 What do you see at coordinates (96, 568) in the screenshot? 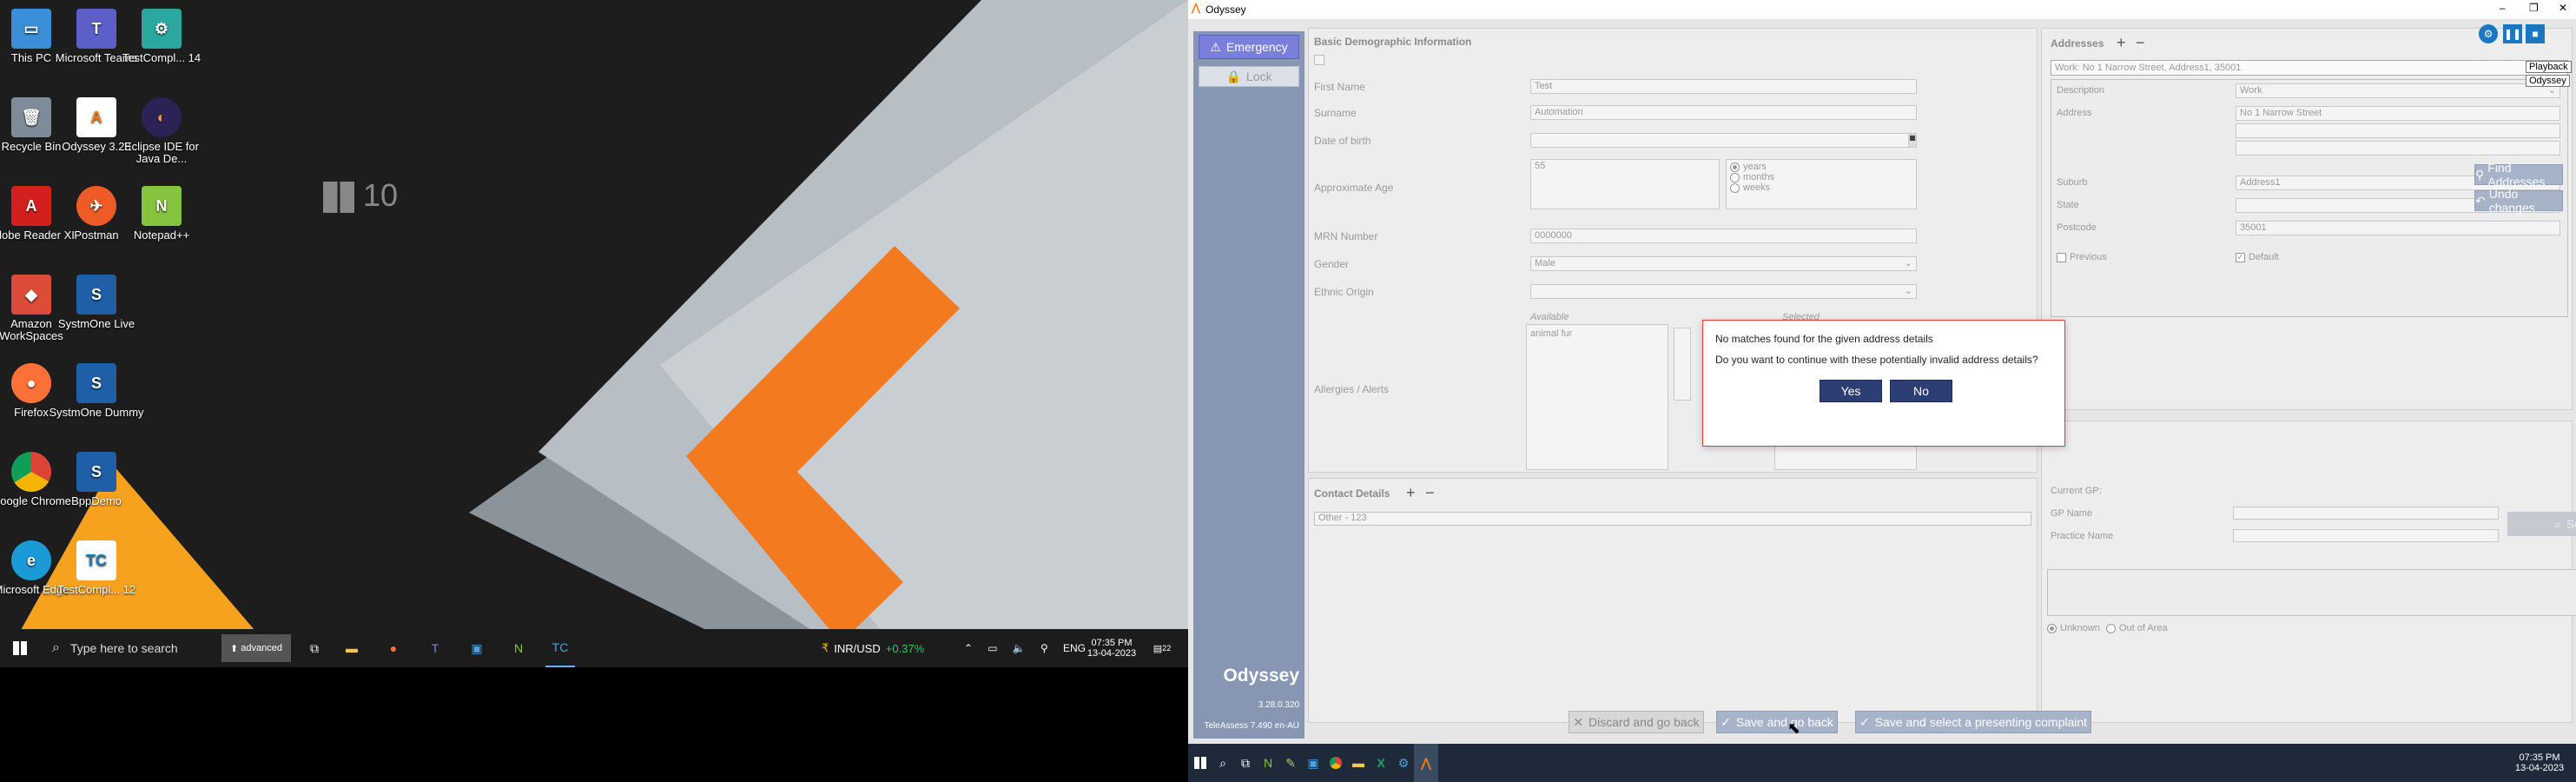
I see `desktop-icon-testcomplete-12: TC TestCompl... 12` at bounding box center [96, 568].